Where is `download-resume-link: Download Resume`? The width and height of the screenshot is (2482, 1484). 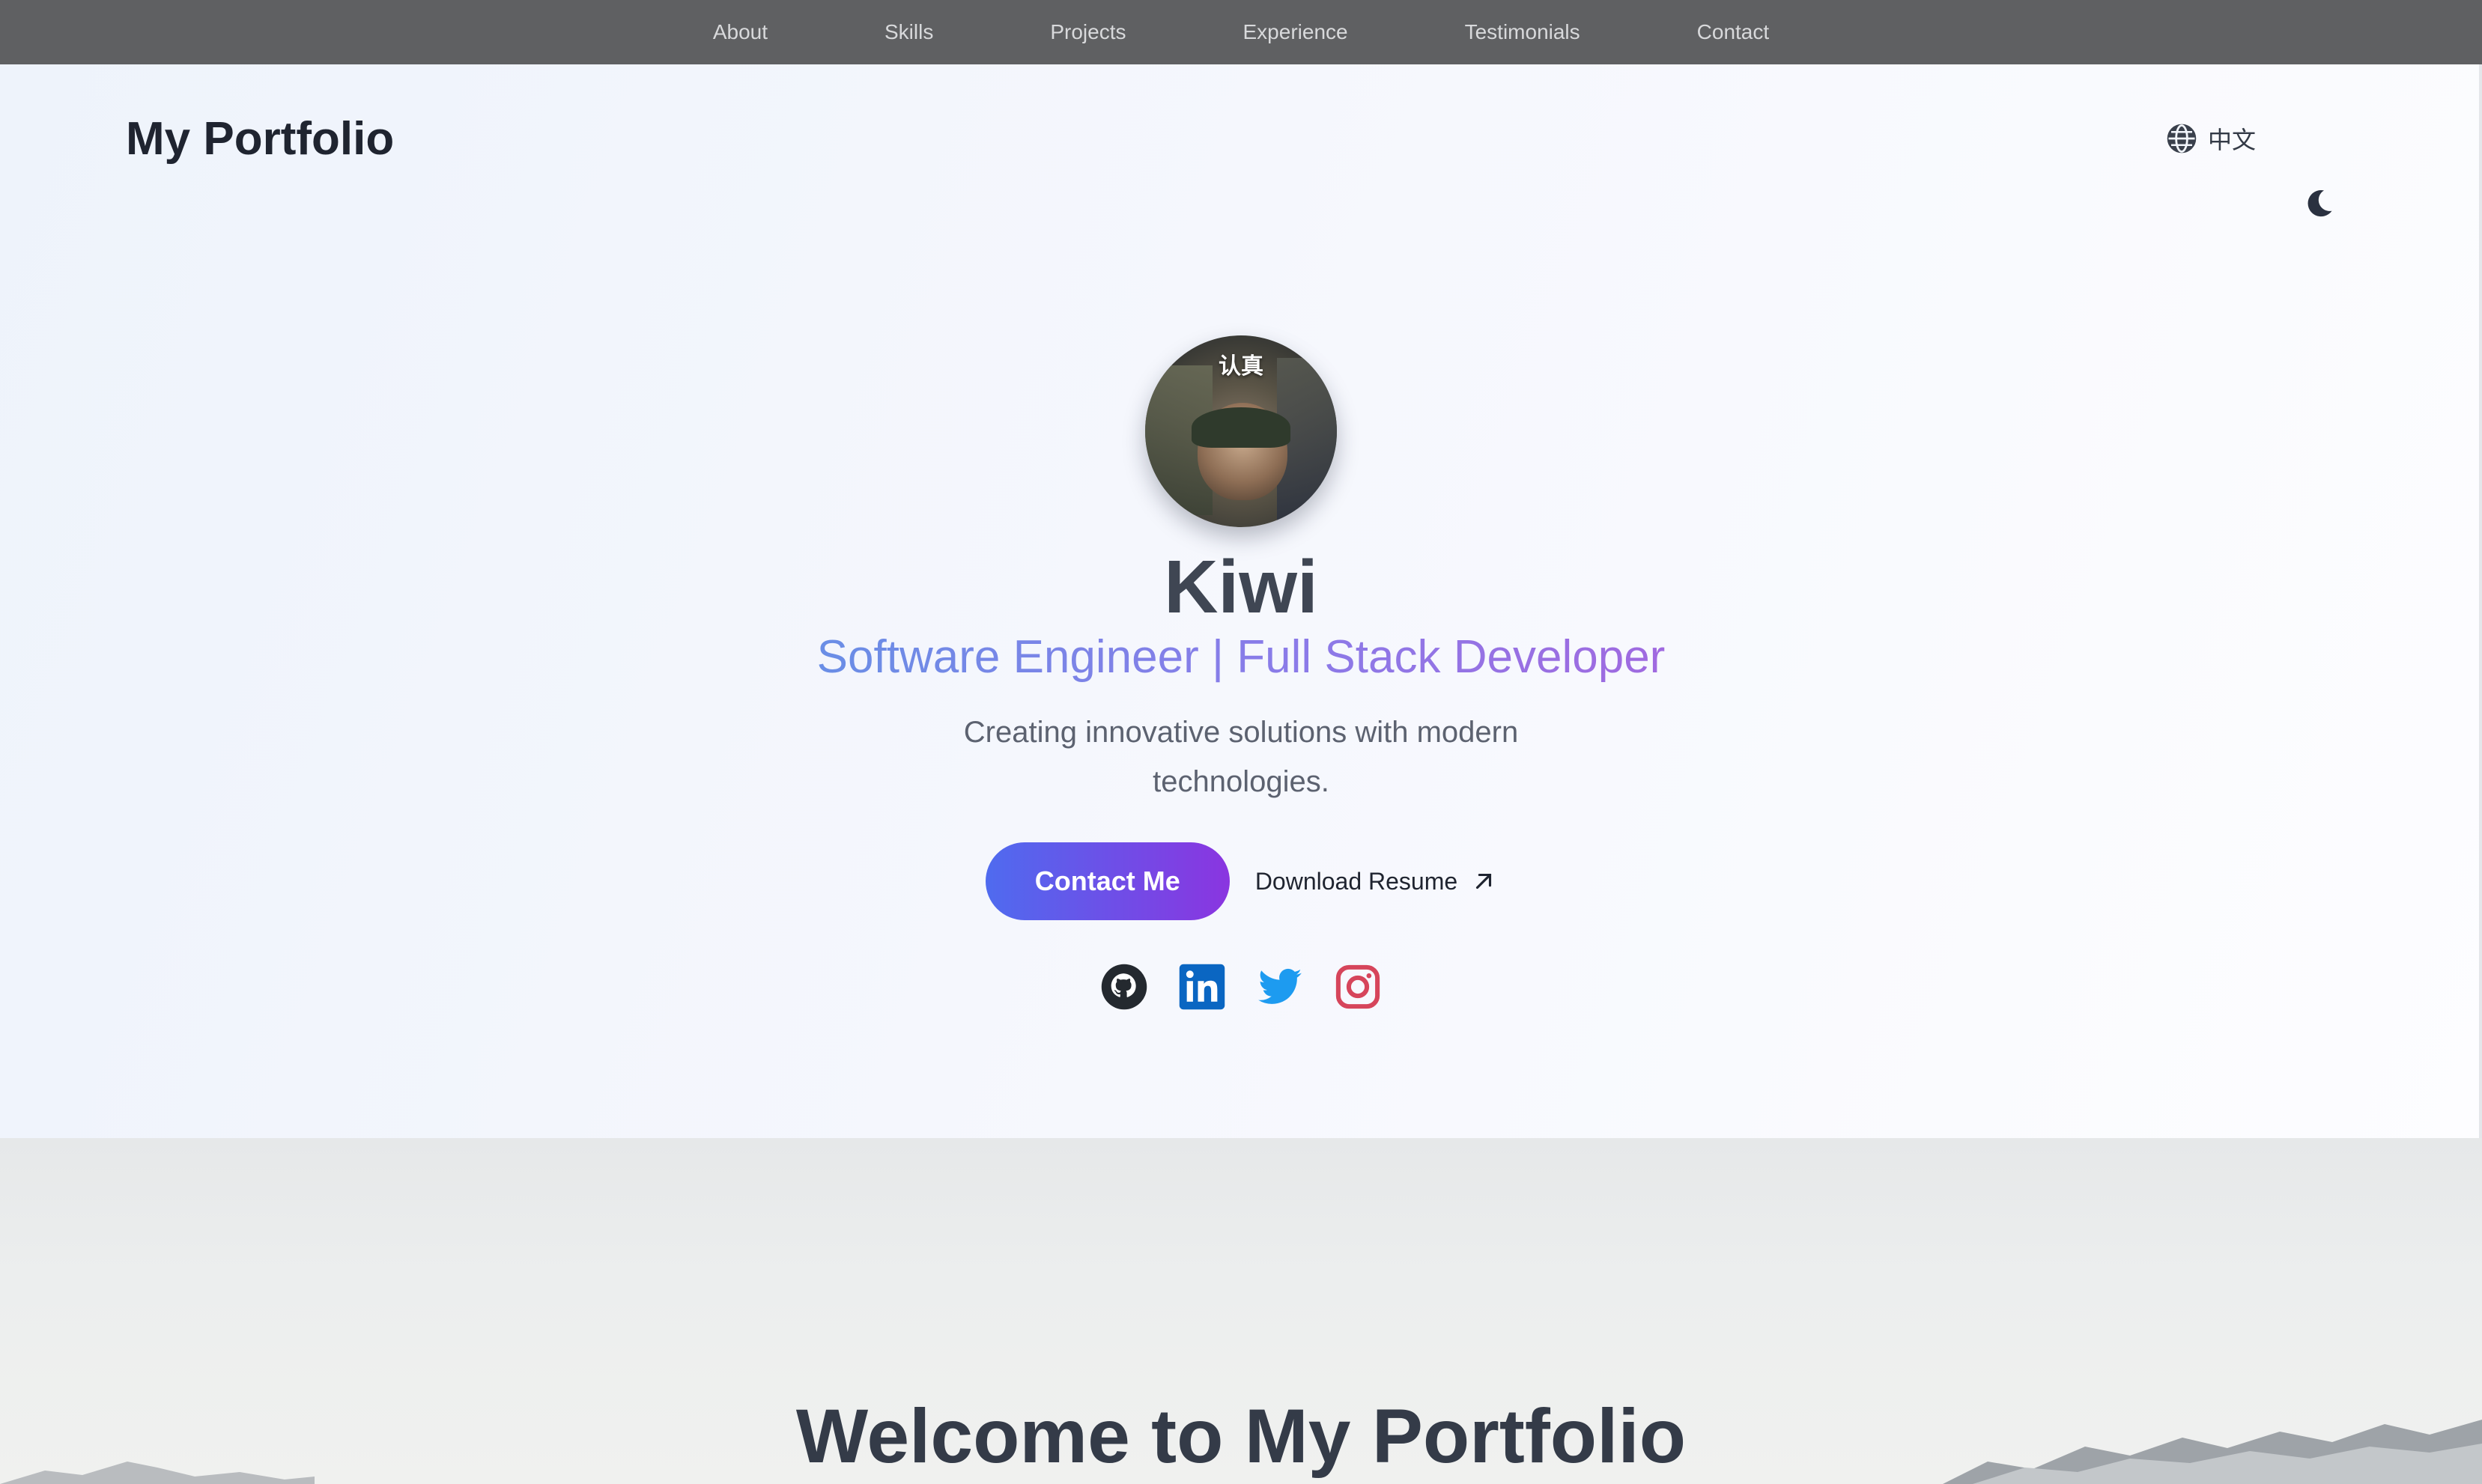 download-resume-link: Download Resume is located at coordinates (1375, 881).